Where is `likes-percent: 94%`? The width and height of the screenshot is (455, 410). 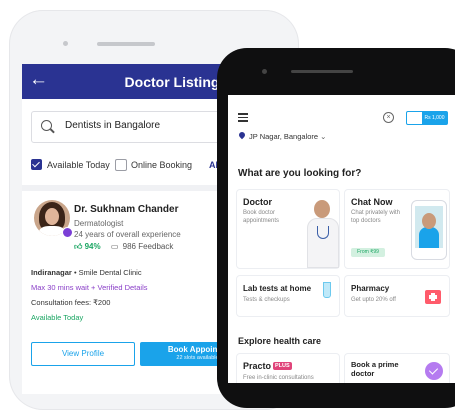
likes-percent: 94% is located at coordinates (92, 246).